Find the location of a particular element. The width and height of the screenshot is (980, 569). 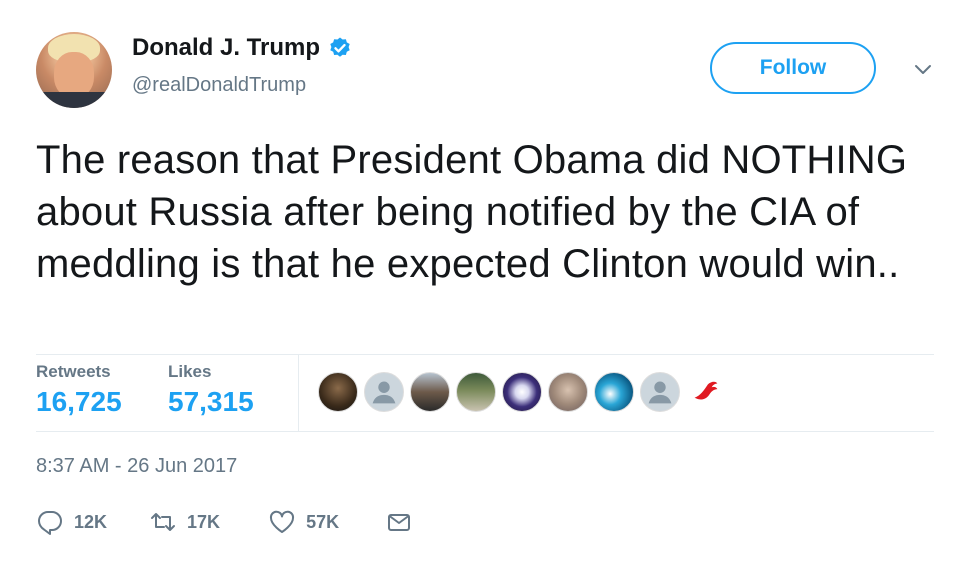

retweet-count: 17K is located at coordinates (204, 521).